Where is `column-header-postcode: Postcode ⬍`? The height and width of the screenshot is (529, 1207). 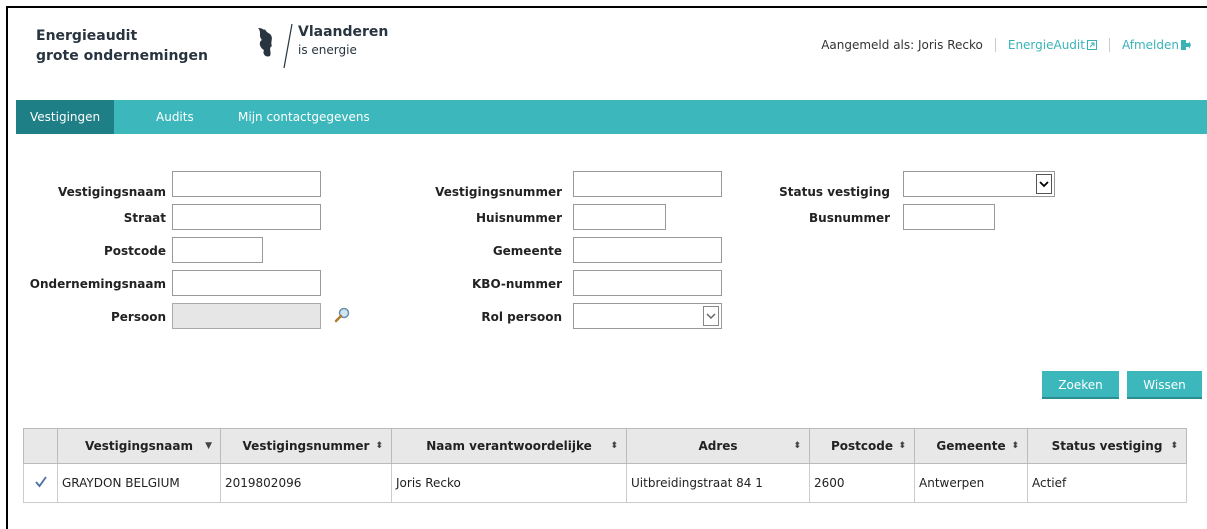
column-header-postcode: Postcode ⬍ is located at coordinates (862, 446).